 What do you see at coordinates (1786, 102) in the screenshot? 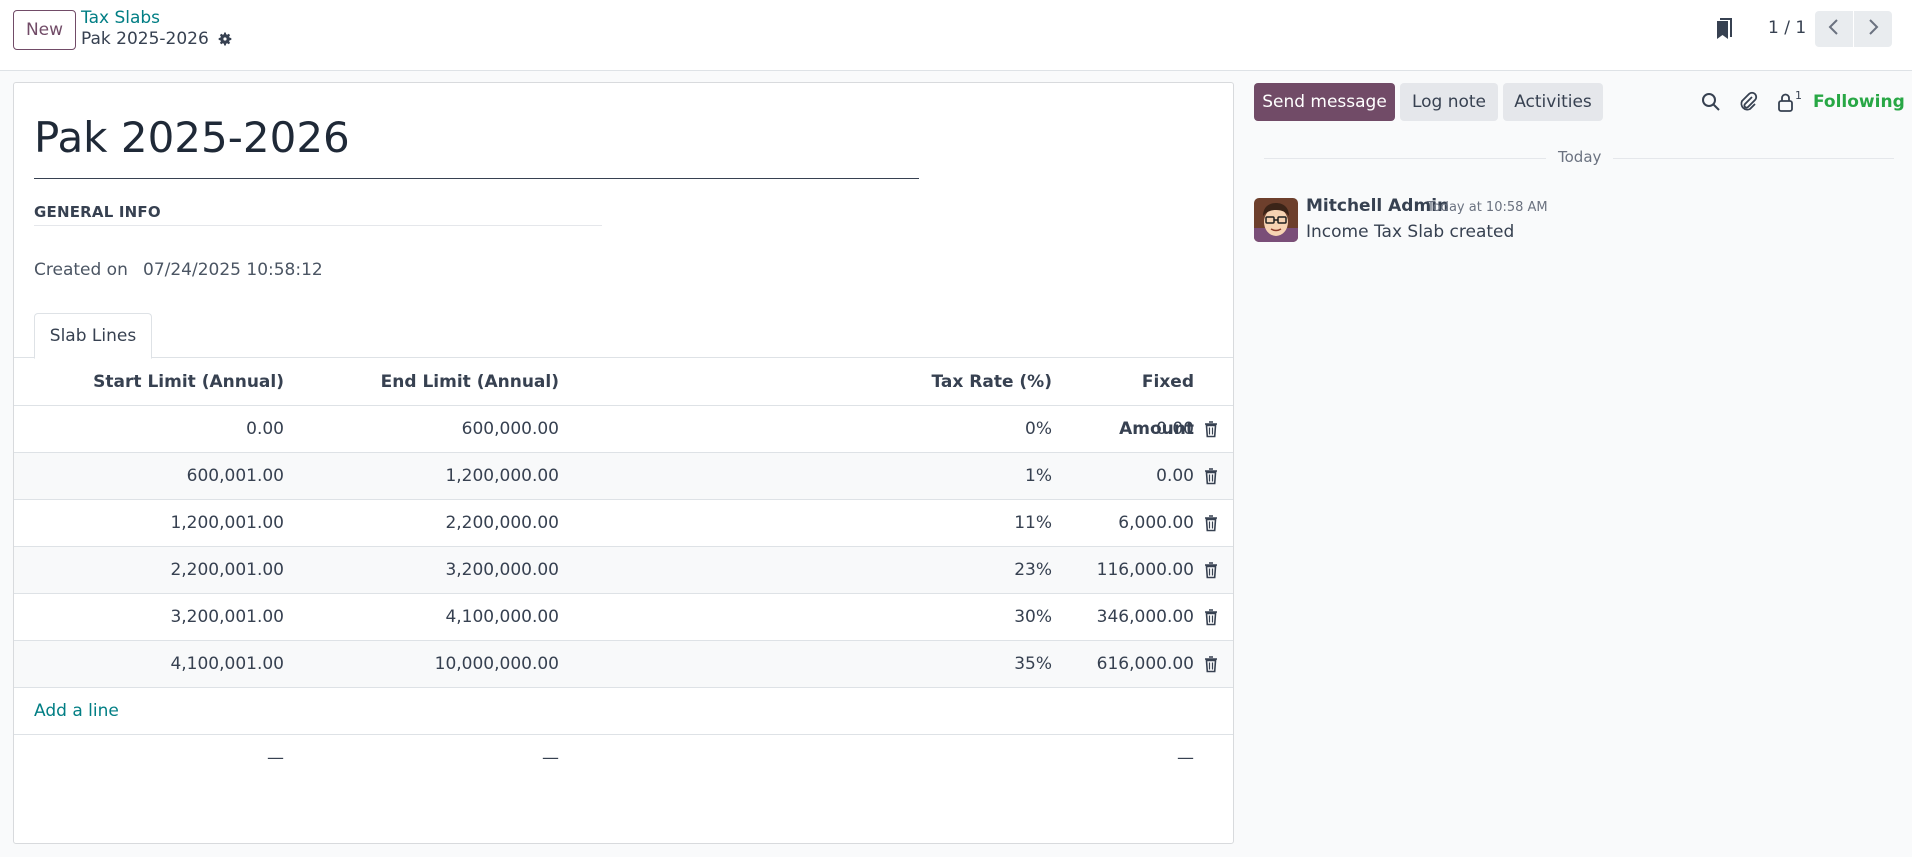
I see `lock-user-icon` at bounding box center [1786, 102].